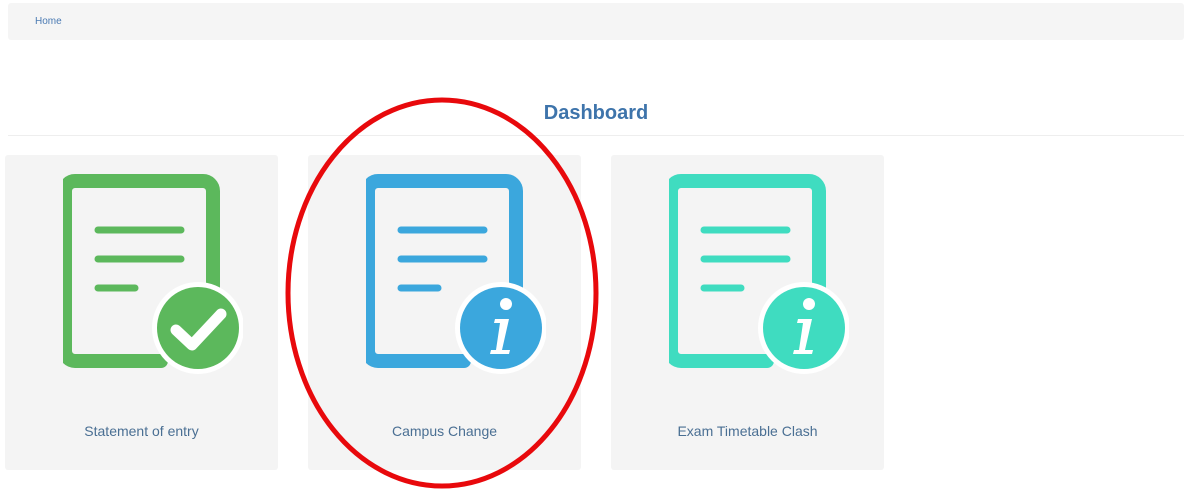 The image size is (1184, 497). I want to click on tile-label: Exam Timetable Clash, so click(747, 431).